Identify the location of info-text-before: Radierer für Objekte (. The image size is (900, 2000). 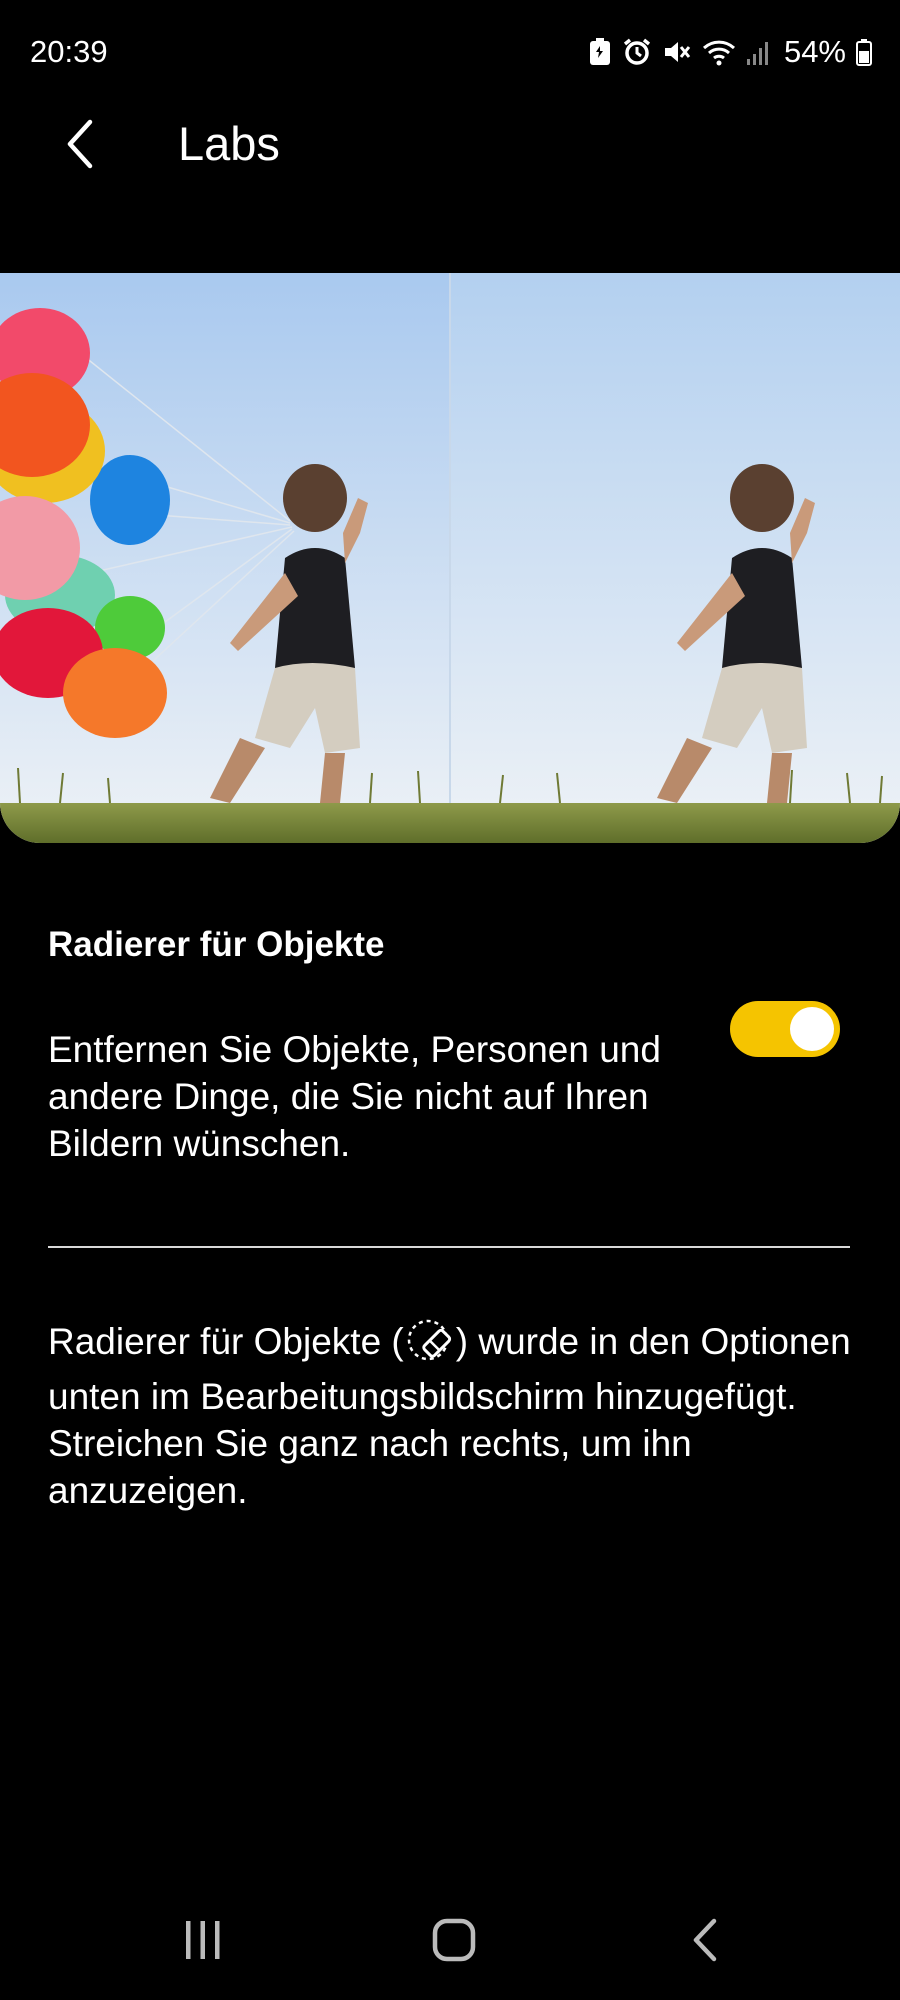
(226, 1341).